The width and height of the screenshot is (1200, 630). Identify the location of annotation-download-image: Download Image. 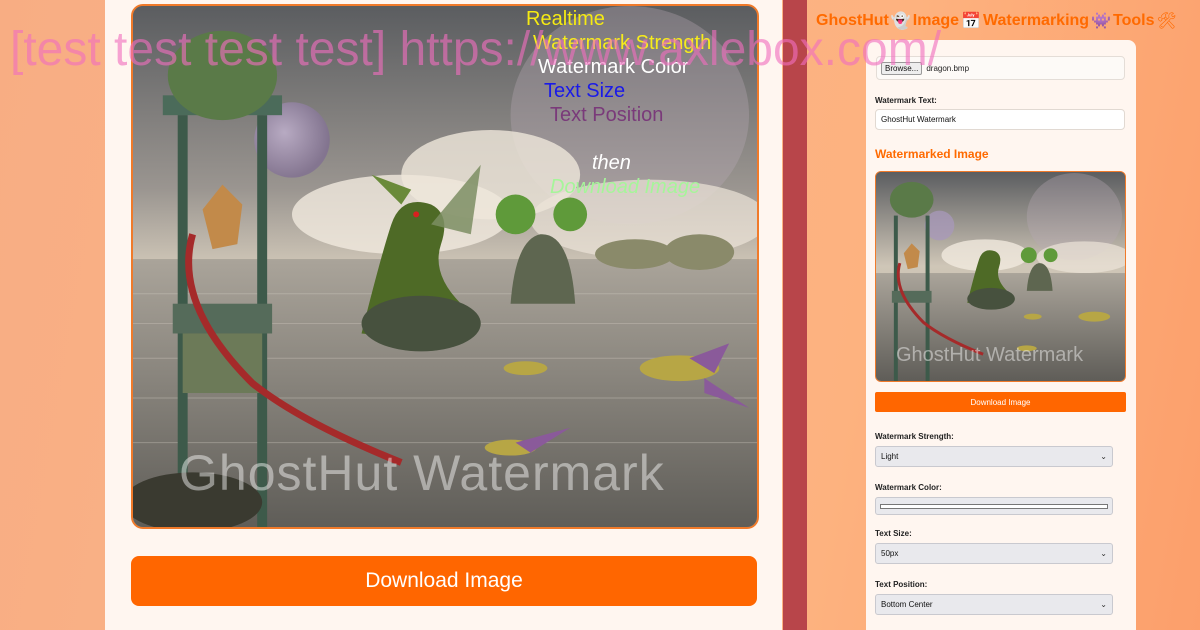
(625, 187).